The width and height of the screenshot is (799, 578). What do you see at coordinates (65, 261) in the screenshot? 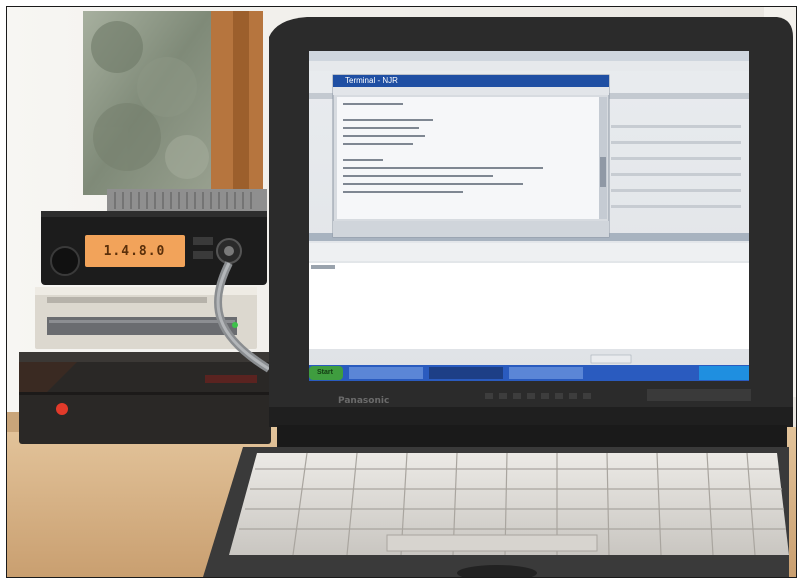
I see `volume-knob` at bounding box center [65, 261].